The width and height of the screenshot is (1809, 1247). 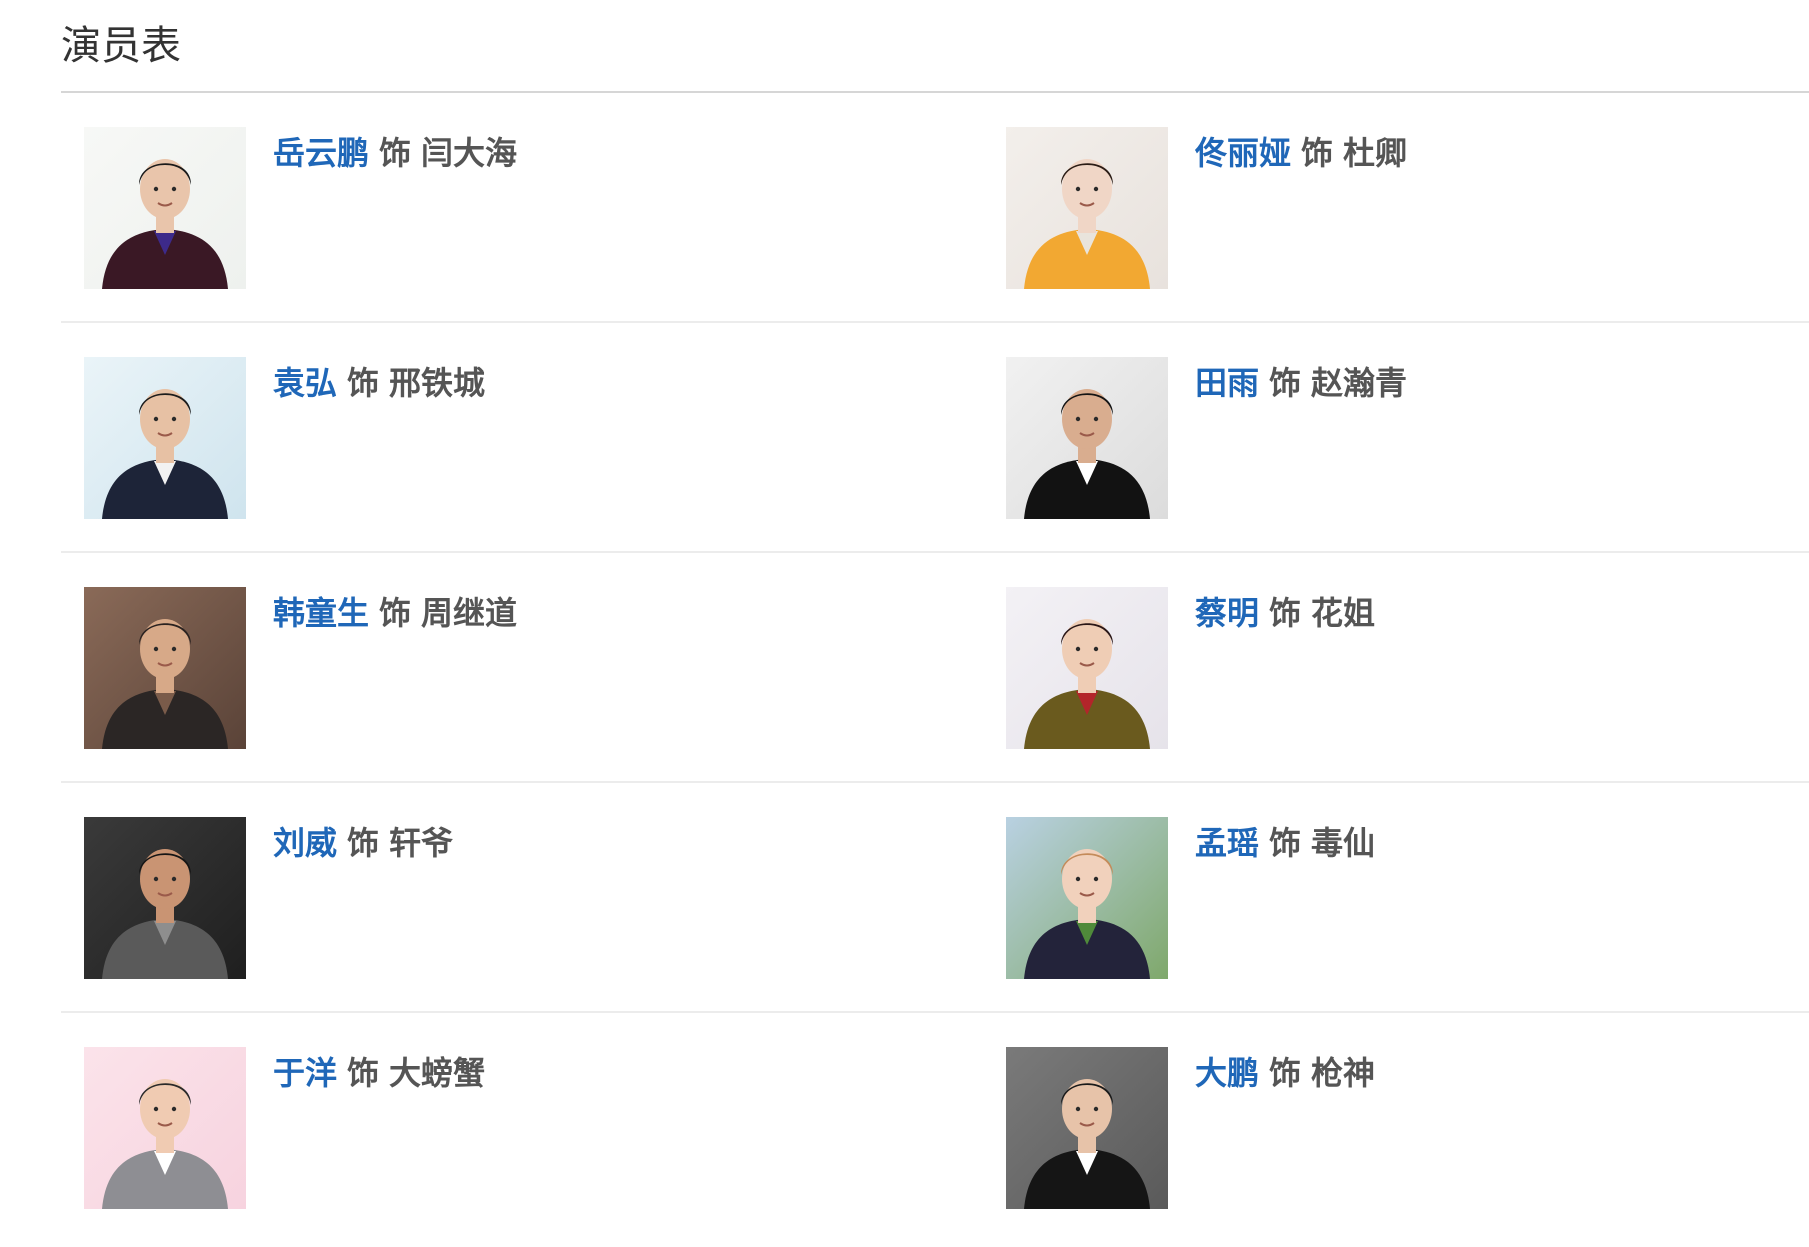 What do you see at coordinates (121, 46) in the screenshot?
I see `section-title: 演员表` at bounding box center [121, 46].